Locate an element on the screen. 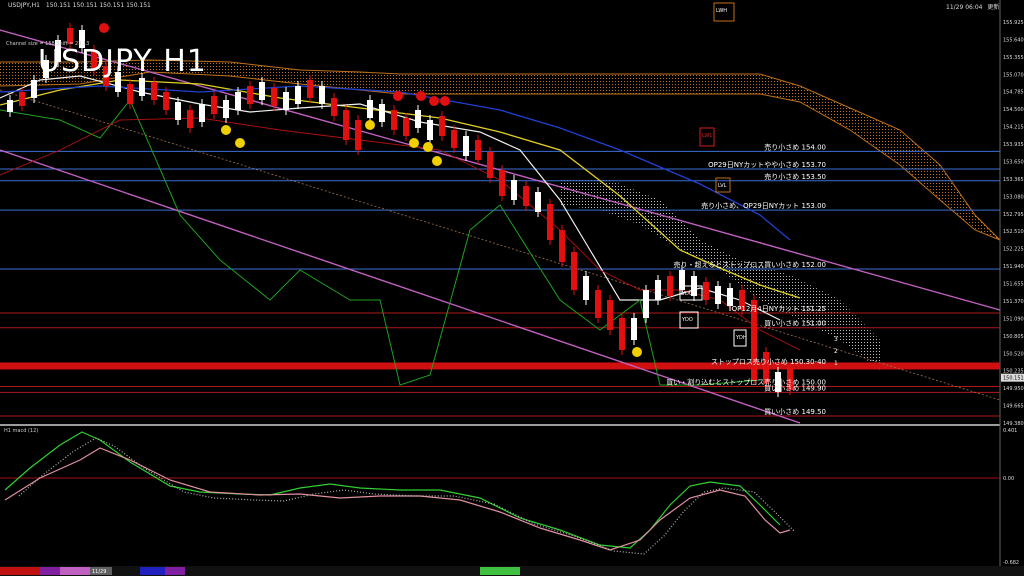 This screenshot has height=576, width=1024. price-tick-label: 155.070 is located at coordinates (1013, 75).